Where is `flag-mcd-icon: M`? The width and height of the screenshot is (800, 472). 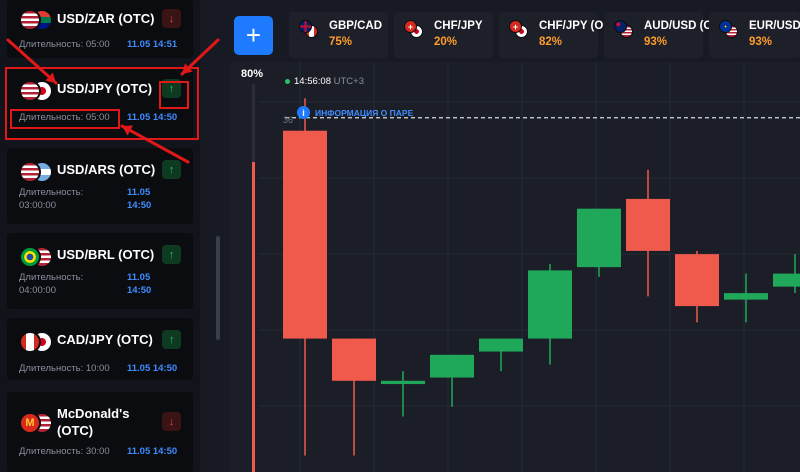
flag-mcd-icon: M is located at coordinates (30, 423).